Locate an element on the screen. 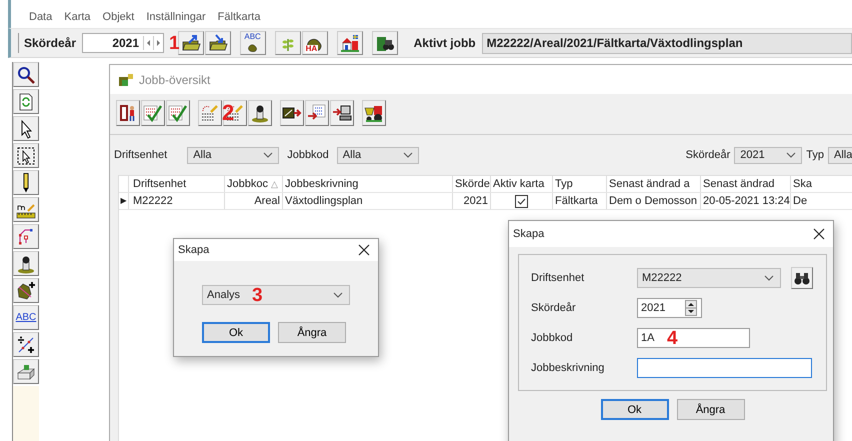 This screenshot has height=441, width=852. table-pencil-icon is located at coordinates (210, 113).